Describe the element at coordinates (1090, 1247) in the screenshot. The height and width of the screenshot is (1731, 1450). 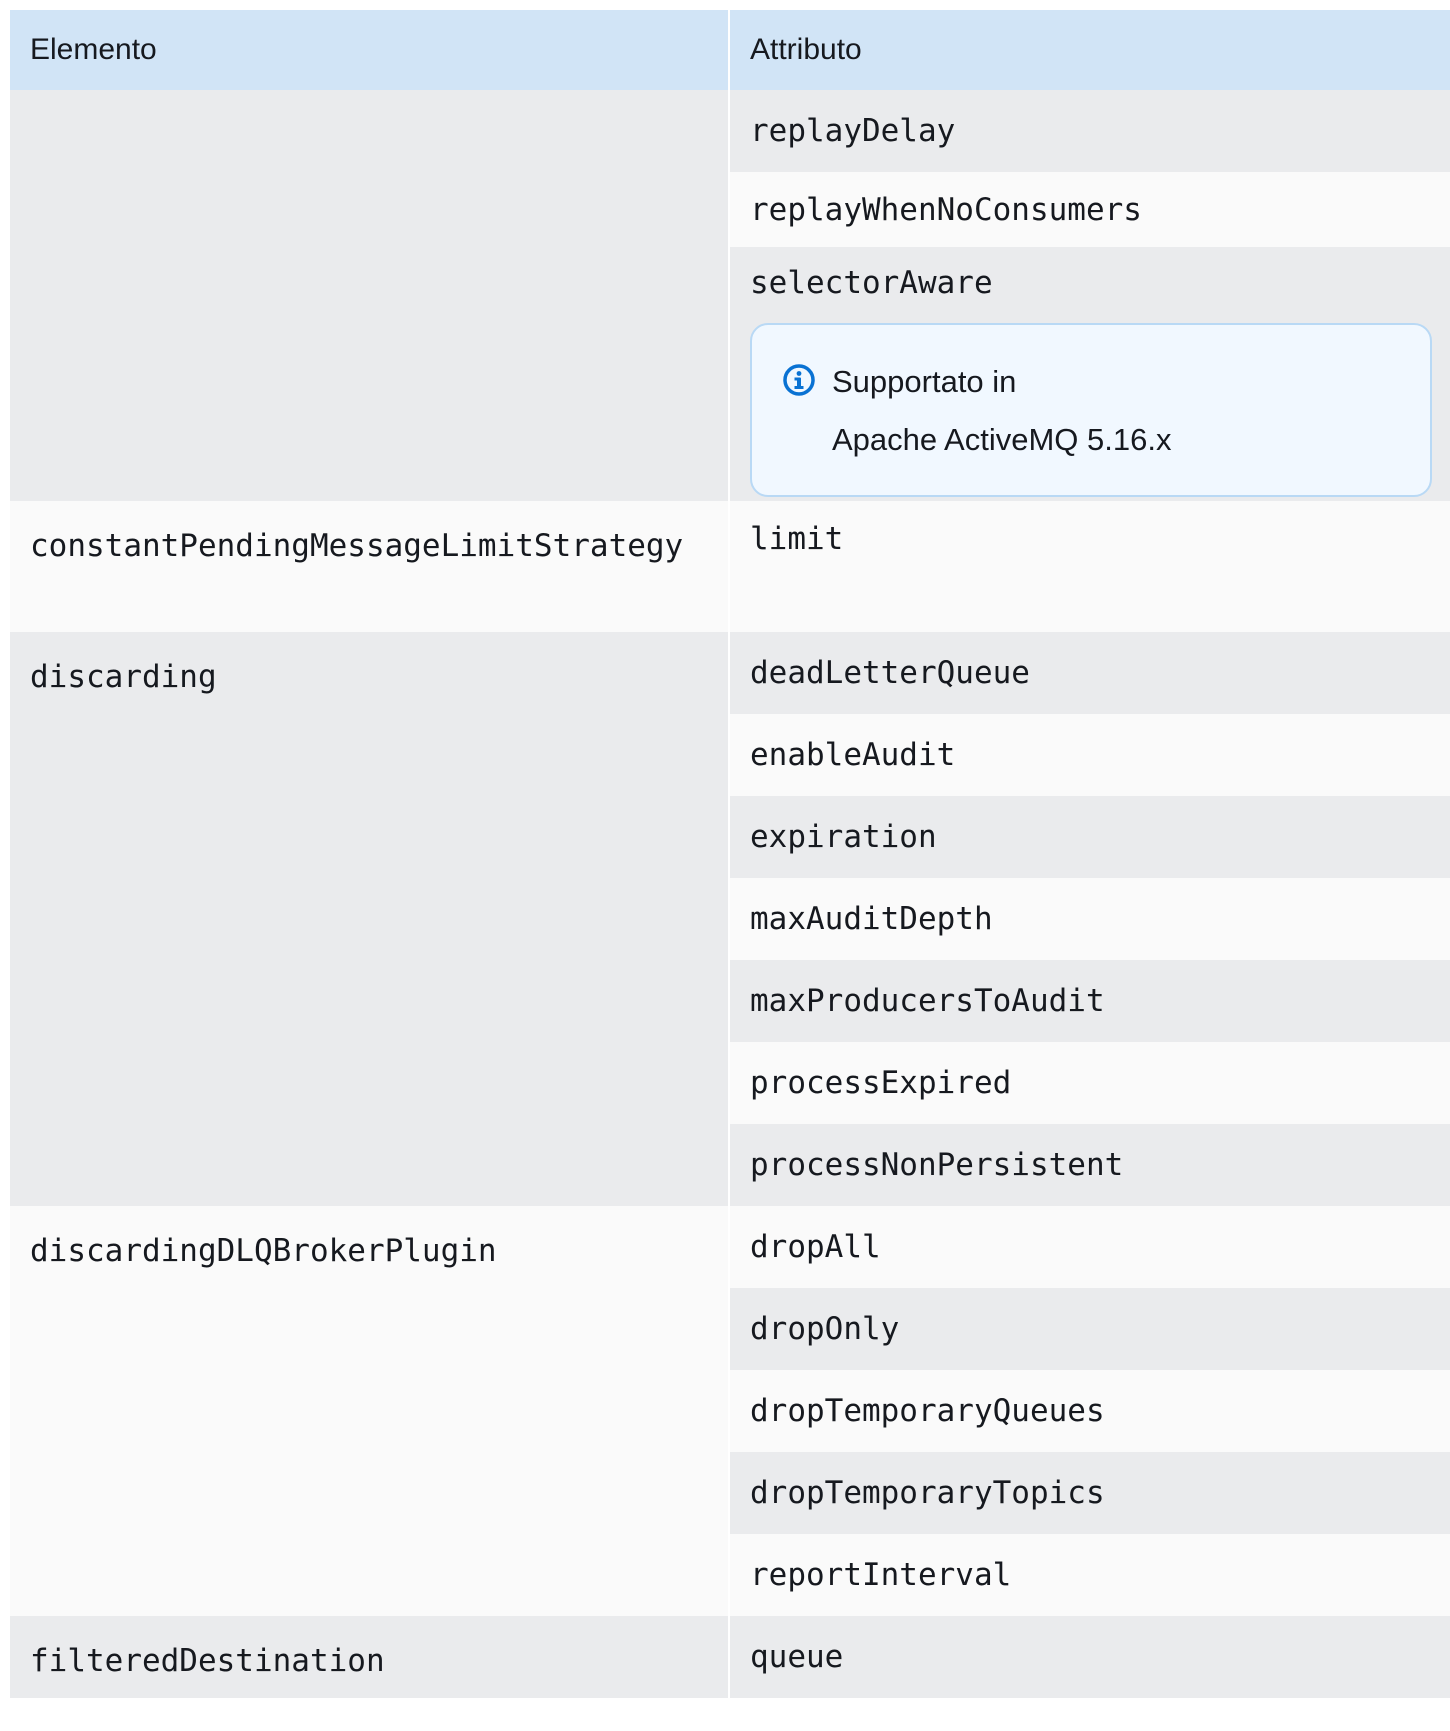
I see `attribute-item: dropAll` at that location.